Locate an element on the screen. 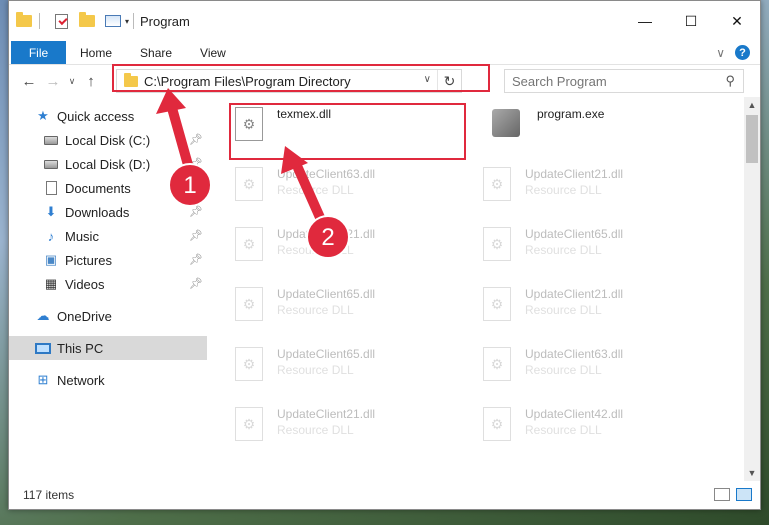 Image resolution: width=769 pixels, height=525 pixels. up-button: ↑ is located at coordinates (91, 81).